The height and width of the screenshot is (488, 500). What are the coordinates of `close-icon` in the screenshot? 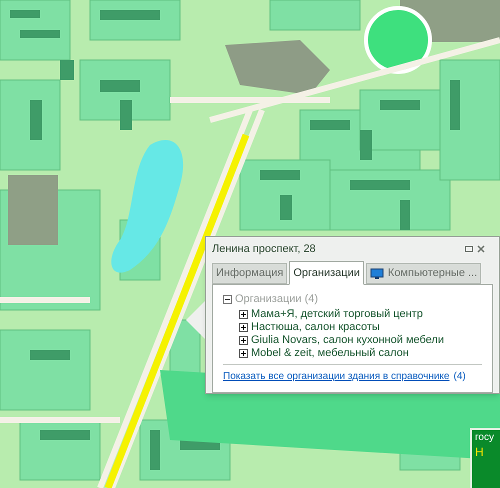 It's located at (481, 249).